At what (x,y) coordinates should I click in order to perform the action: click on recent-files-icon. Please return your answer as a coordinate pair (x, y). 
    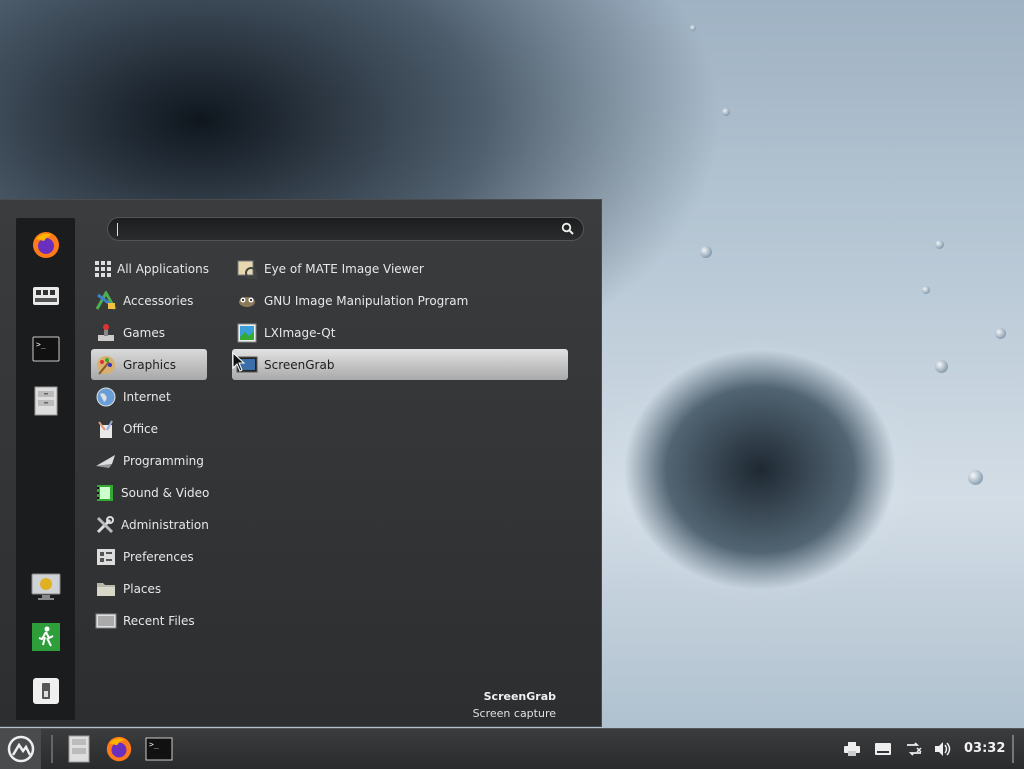
    Looking at the image, I should click on (106, 621).